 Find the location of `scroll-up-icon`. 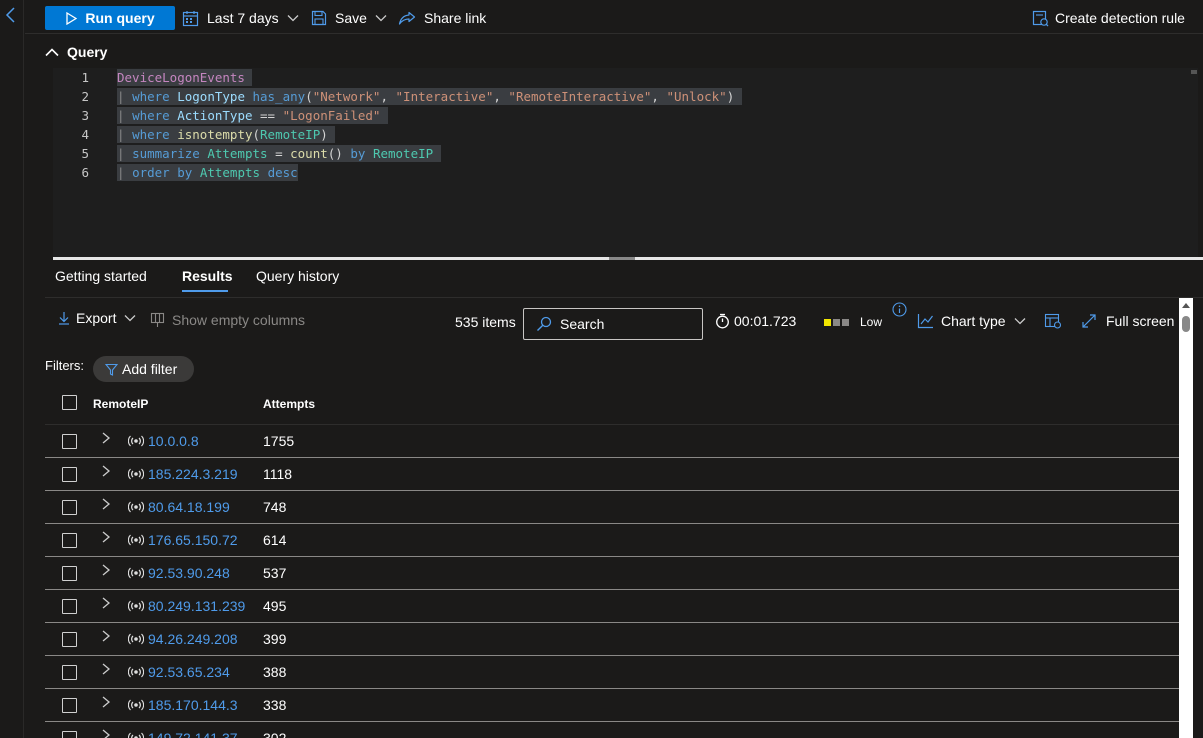

scroll-up-icon is located at coordinates (1186, 305).